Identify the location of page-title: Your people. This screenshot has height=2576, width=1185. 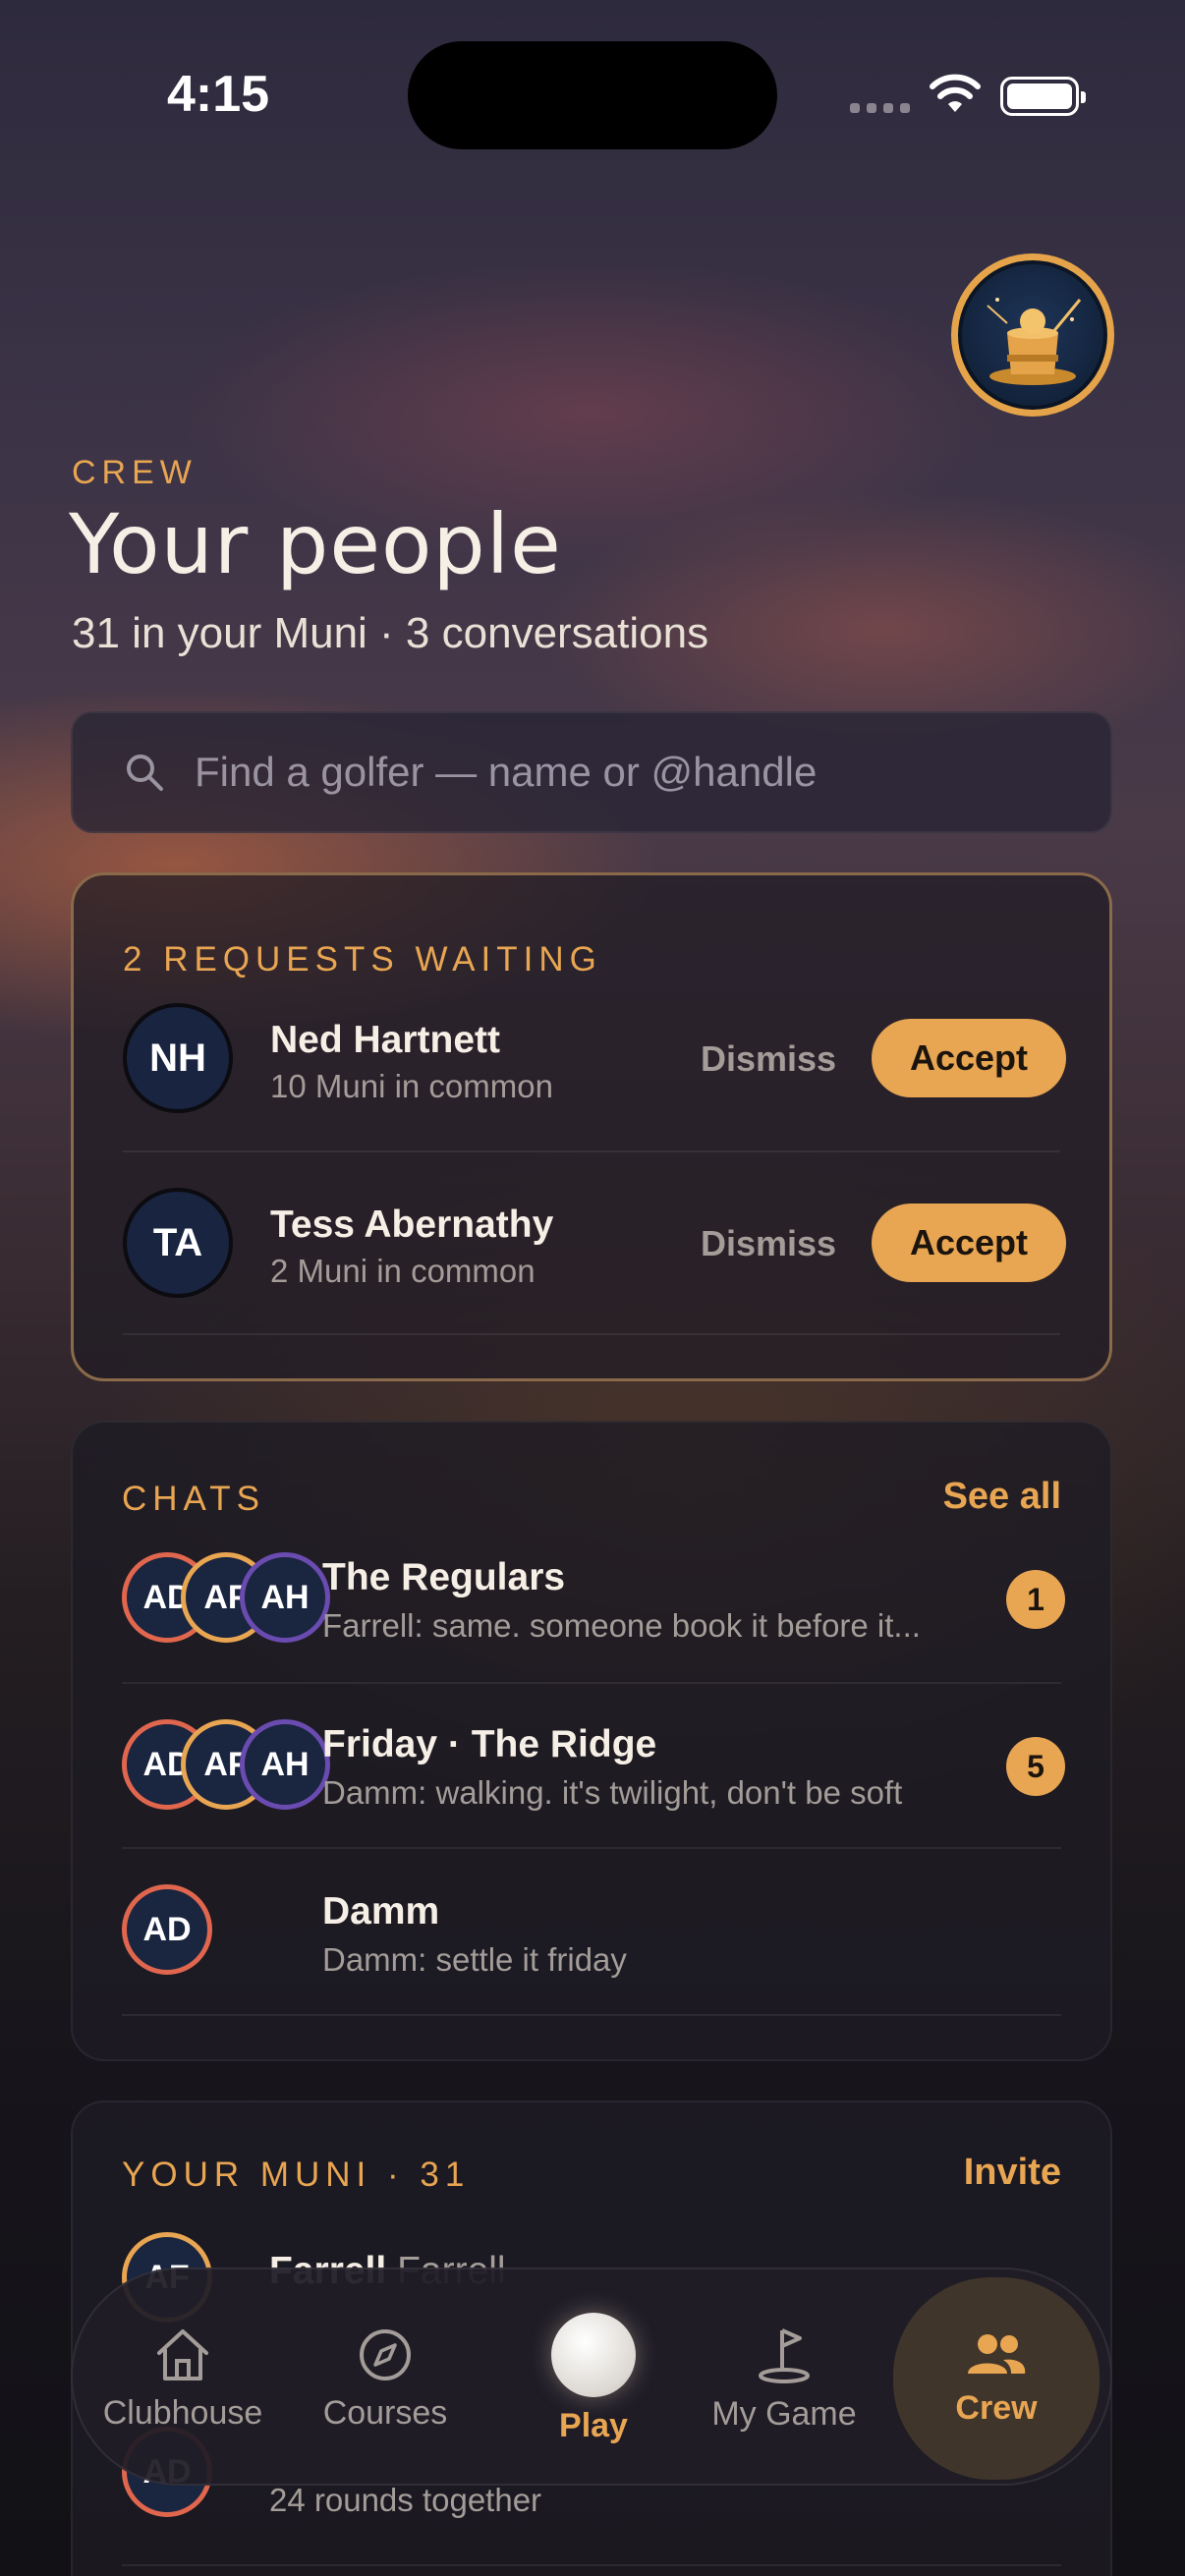
(316, 544).